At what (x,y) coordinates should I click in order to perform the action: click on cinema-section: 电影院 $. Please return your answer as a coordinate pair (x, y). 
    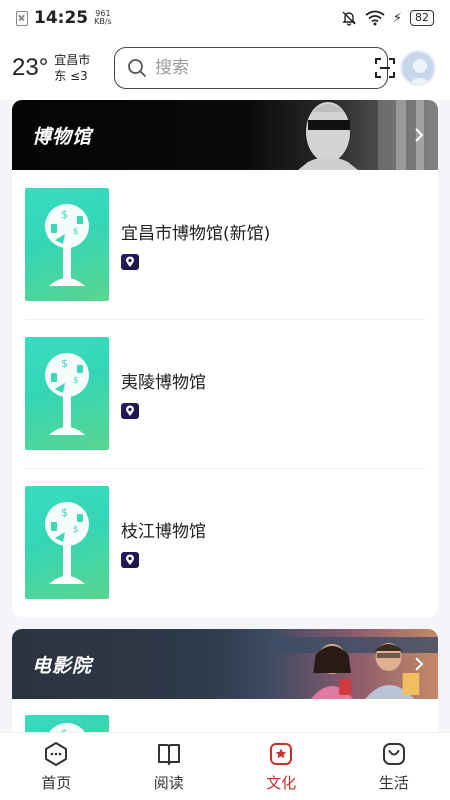
    Looking at the image, I should click on (225, 680).